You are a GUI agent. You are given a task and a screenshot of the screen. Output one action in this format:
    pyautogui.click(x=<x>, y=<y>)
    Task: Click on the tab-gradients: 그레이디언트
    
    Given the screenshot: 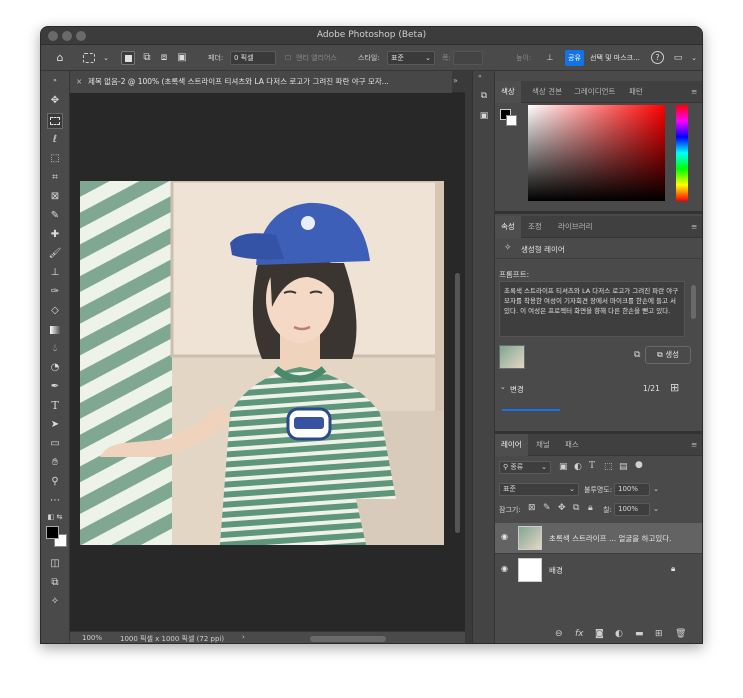 What is the action you would take?
    pyautogui.click(x=594, y=92)
    